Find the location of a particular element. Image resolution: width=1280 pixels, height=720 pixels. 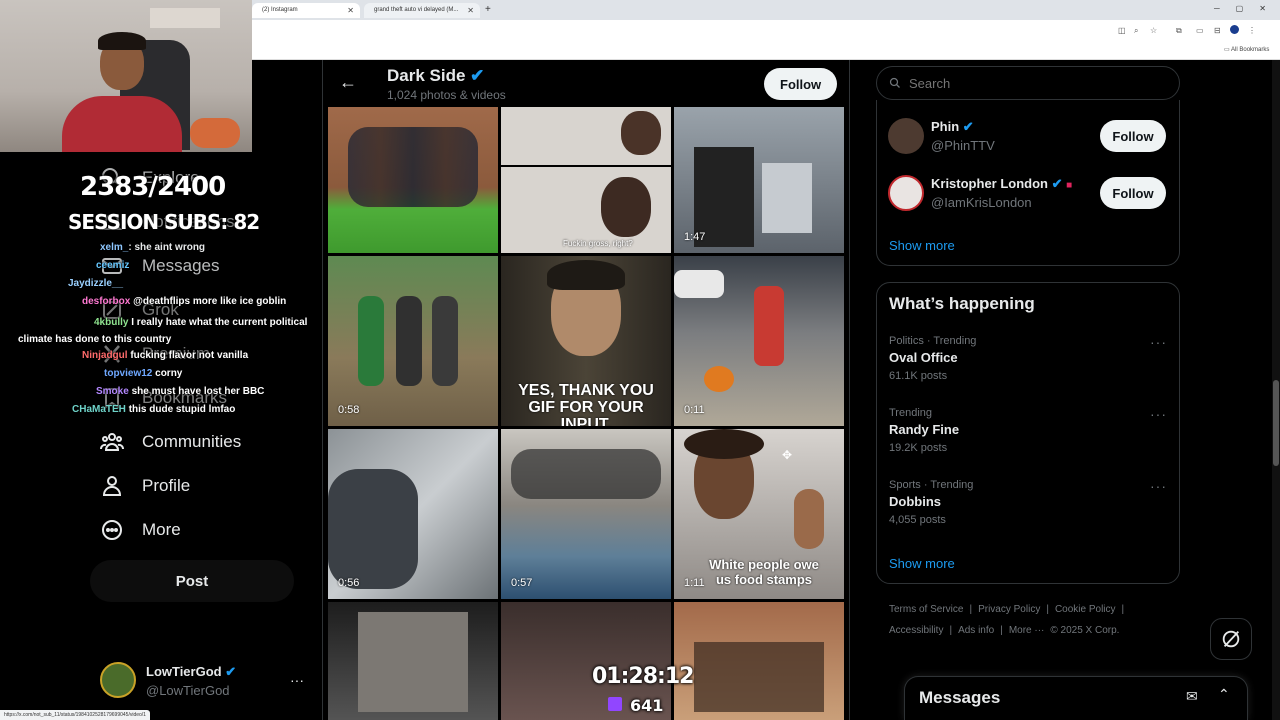

media-thumbnail: YES, THANK YOU GIF FOR YOUR INPUT. is located at coordinates (586, 341).